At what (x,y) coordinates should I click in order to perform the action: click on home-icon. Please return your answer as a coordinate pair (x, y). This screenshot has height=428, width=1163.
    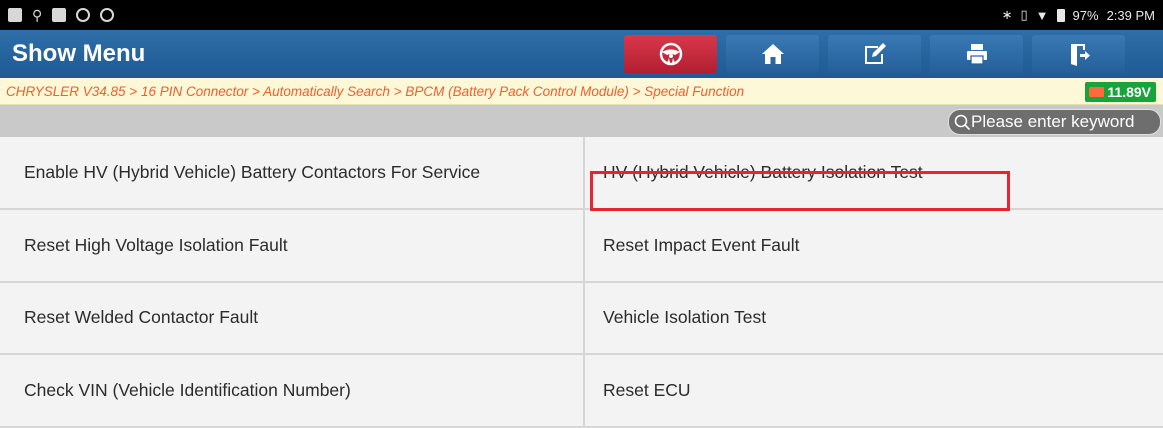
    Looking at the image, I should click on (772, 54).